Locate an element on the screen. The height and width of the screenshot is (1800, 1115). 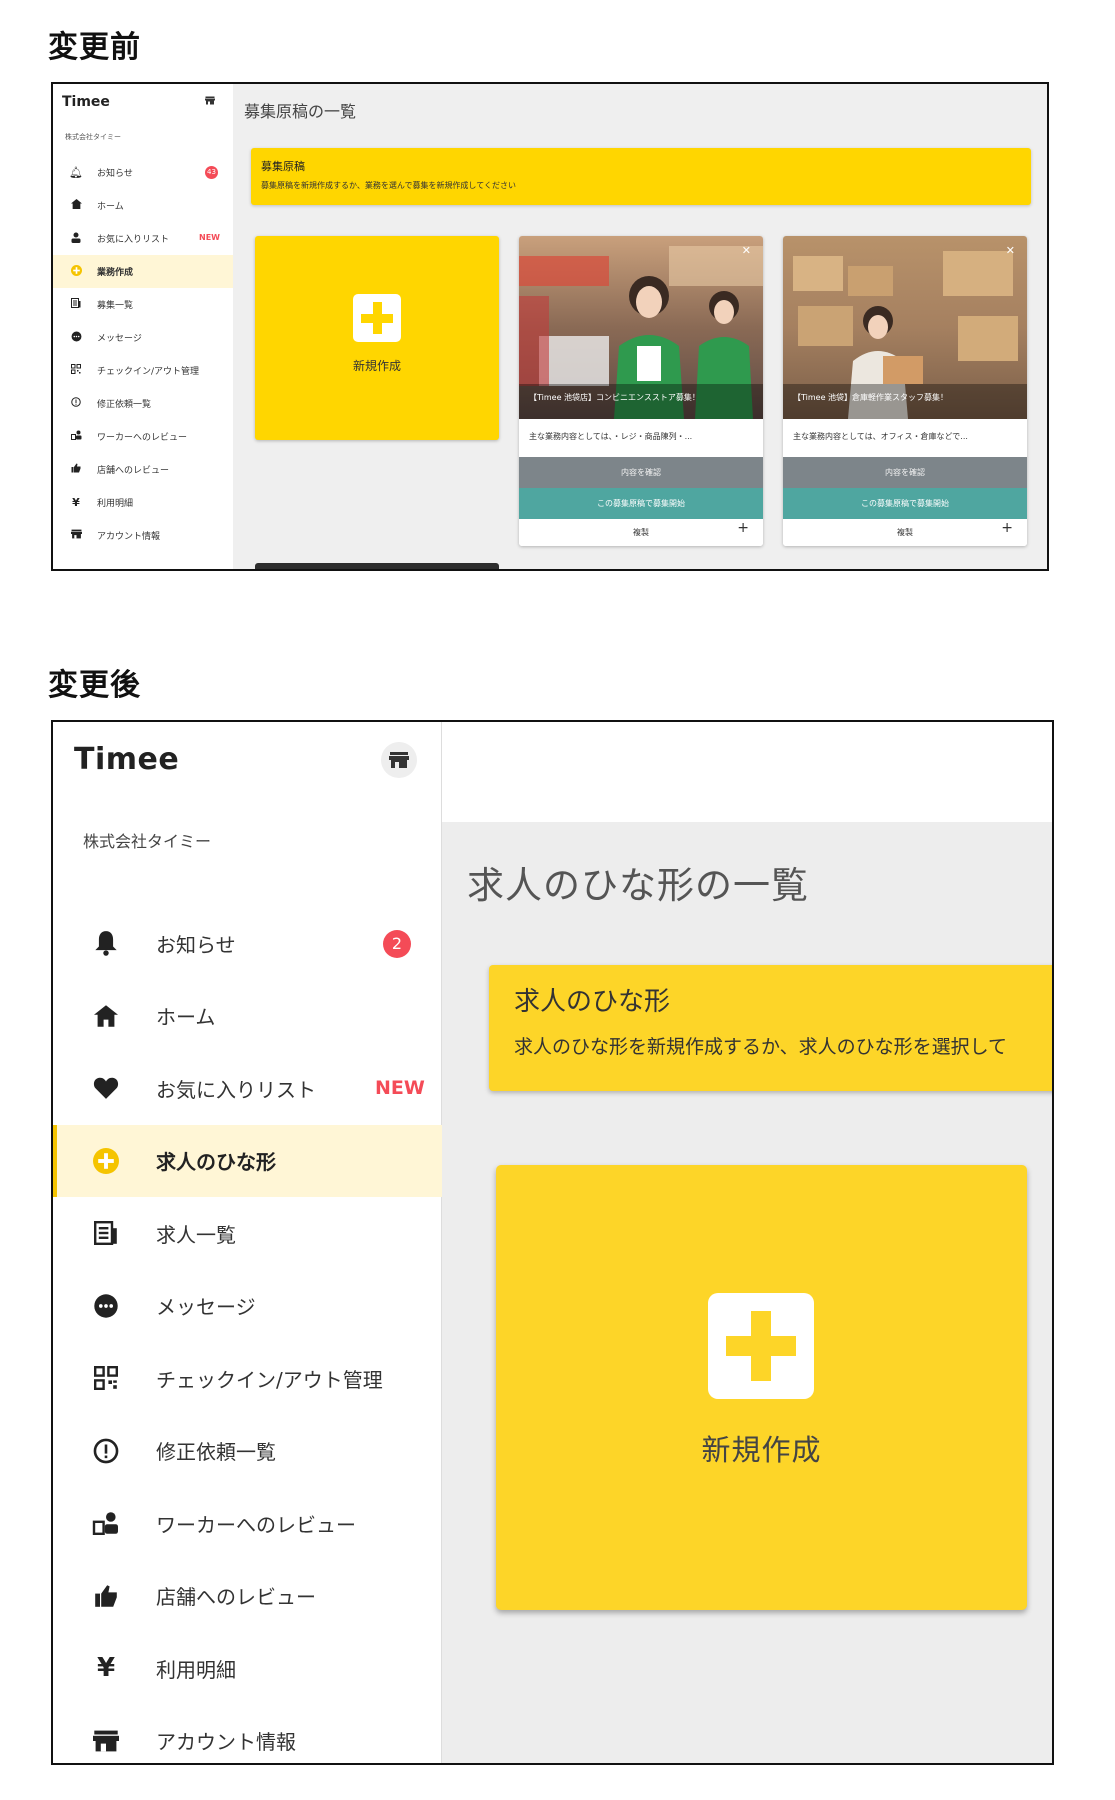
logo: Timee is located at coordinates (86, 102).